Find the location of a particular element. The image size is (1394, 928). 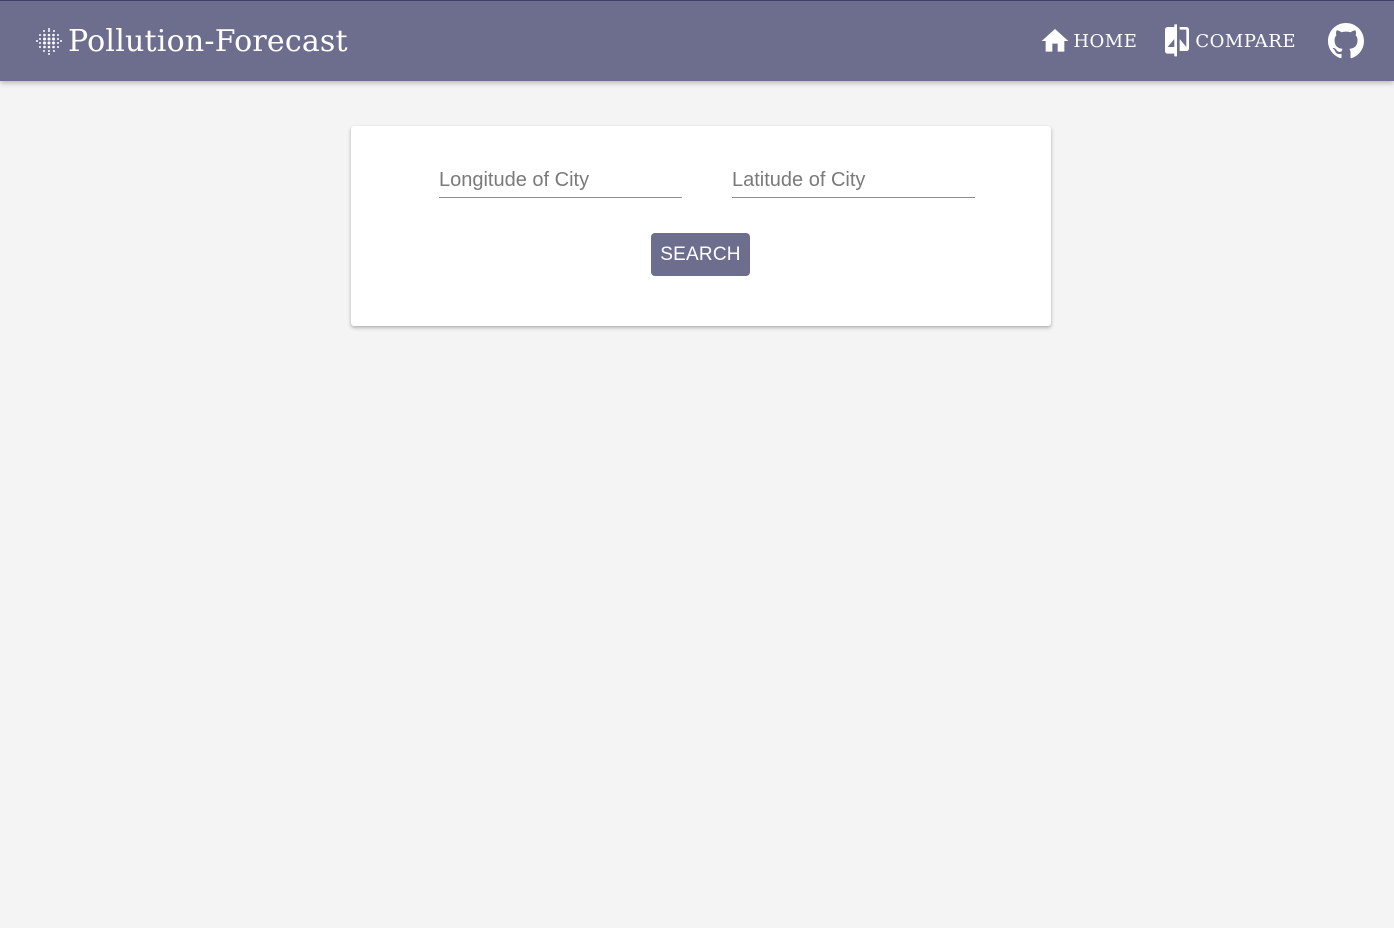

longitude-field is located at coordinates (560, 181).